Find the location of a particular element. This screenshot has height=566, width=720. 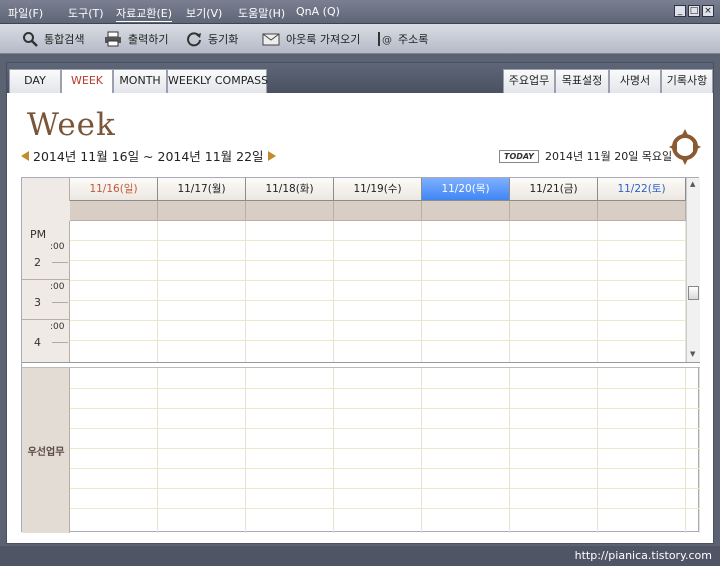

hour-number: 4 is located at coordinates (37, 342).